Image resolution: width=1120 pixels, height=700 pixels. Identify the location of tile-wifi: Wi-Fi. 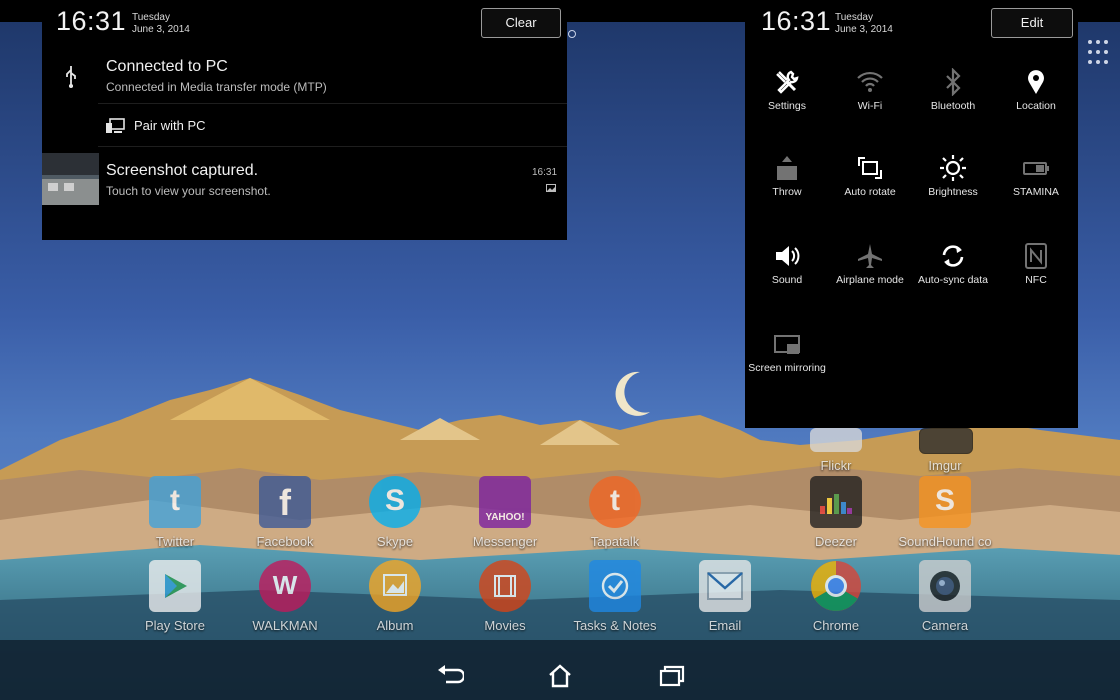
(870, 104).